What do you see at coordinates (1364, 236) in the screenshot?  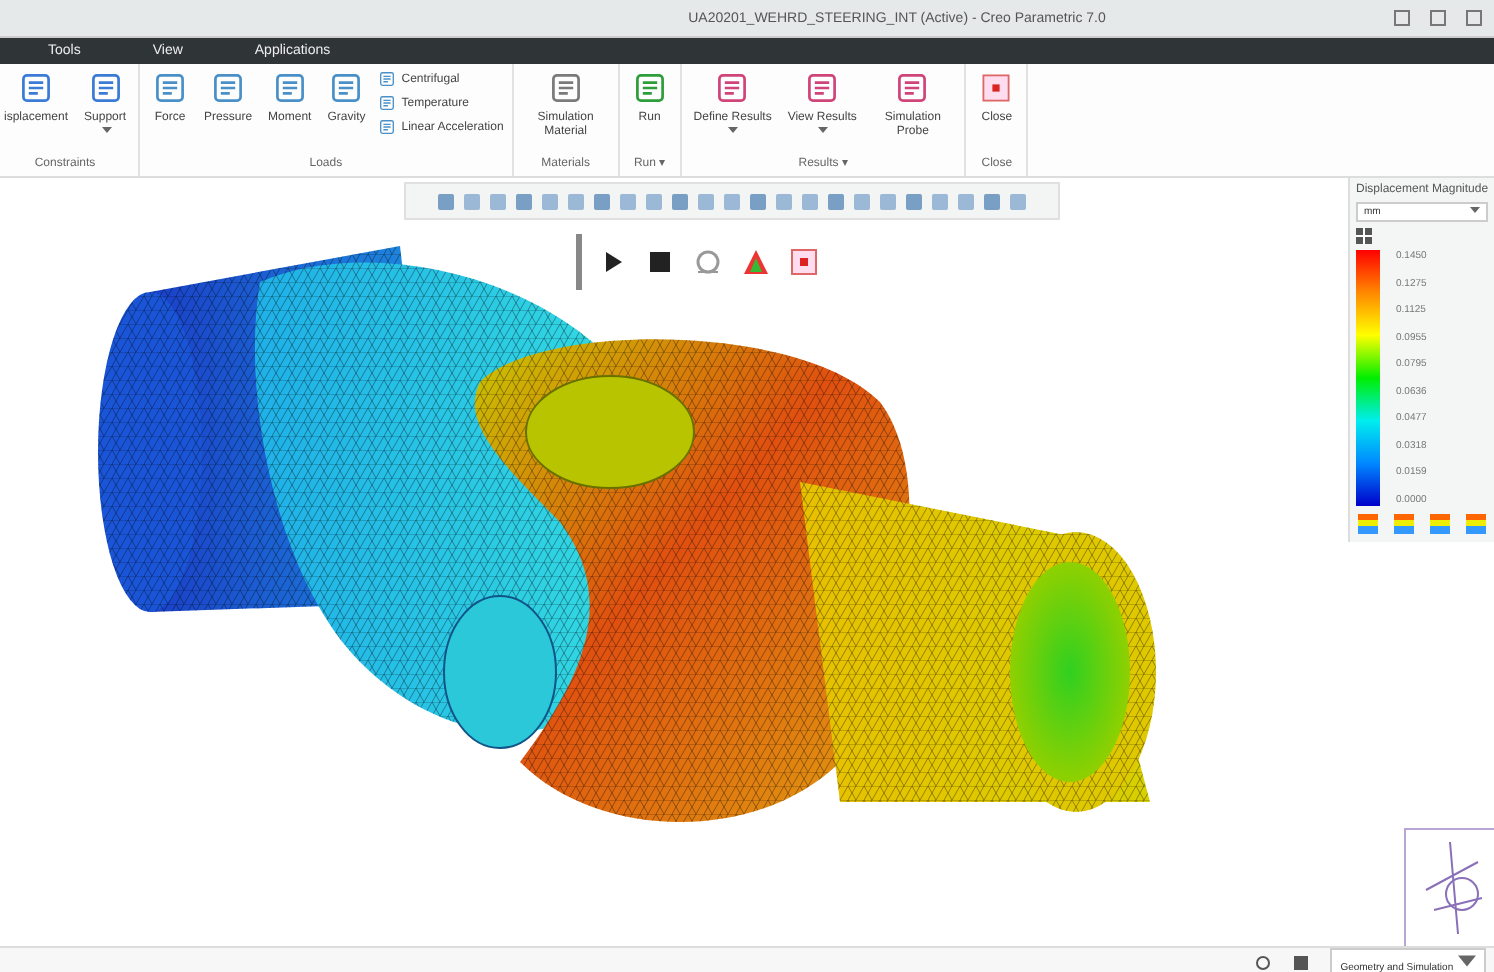 I see `grid-icon` at bounding box center [1364, 236].